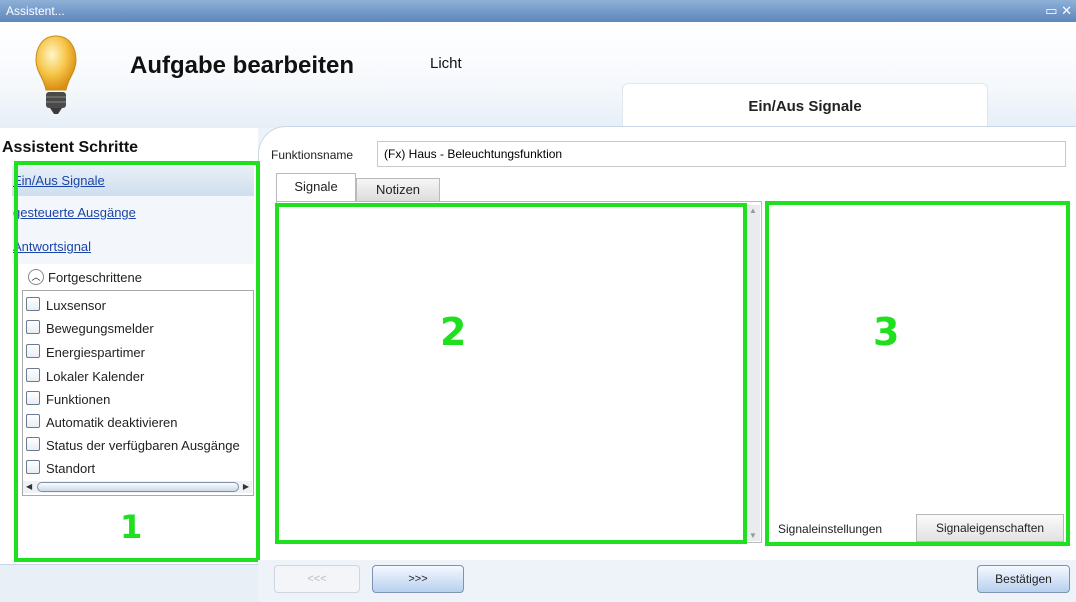 The image size is (1076, 602). I want to click on page-subtitle: Licht, so click(446, 63).